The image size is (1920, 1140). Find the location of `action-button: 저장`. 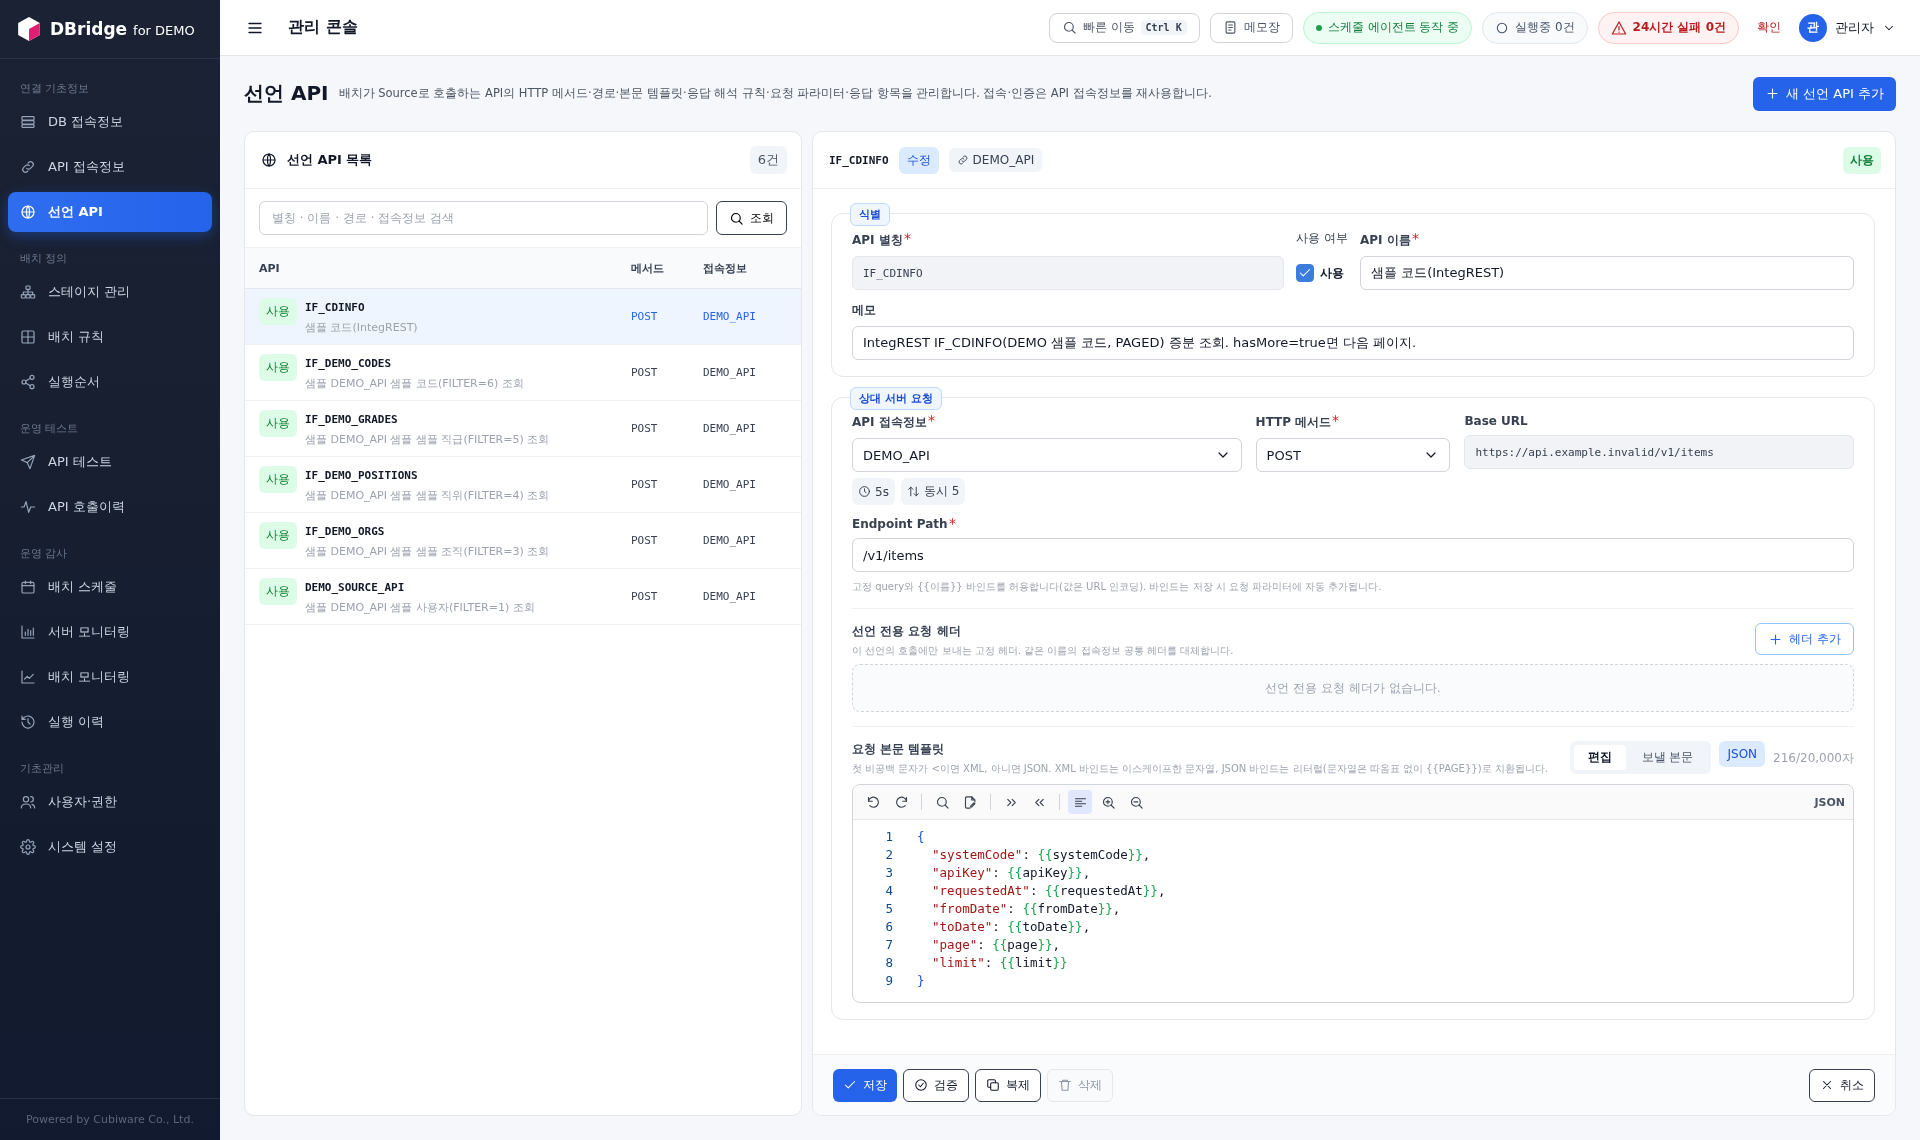

action-button: 저장 is located at coordinates (865, 1085).